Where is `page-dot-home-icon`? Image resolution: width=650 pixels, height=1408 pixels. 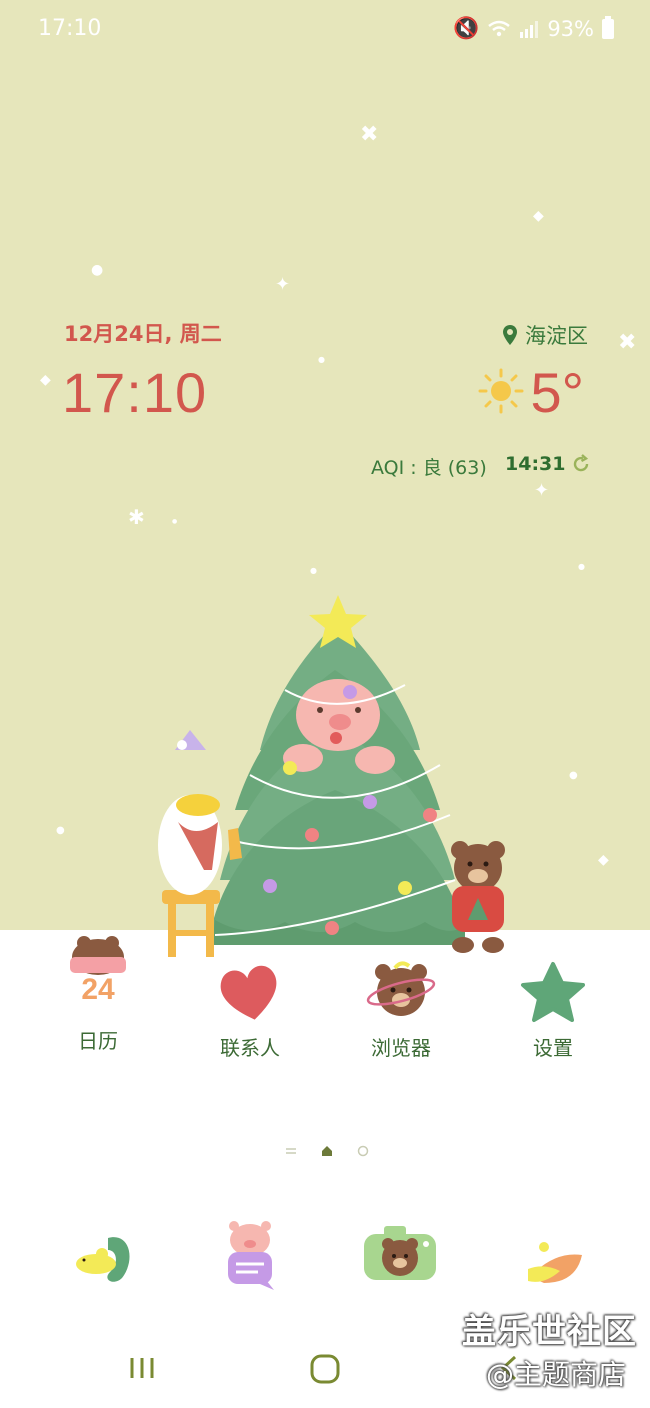
page-dot-home-icon is located at coordinates (327, 1151).